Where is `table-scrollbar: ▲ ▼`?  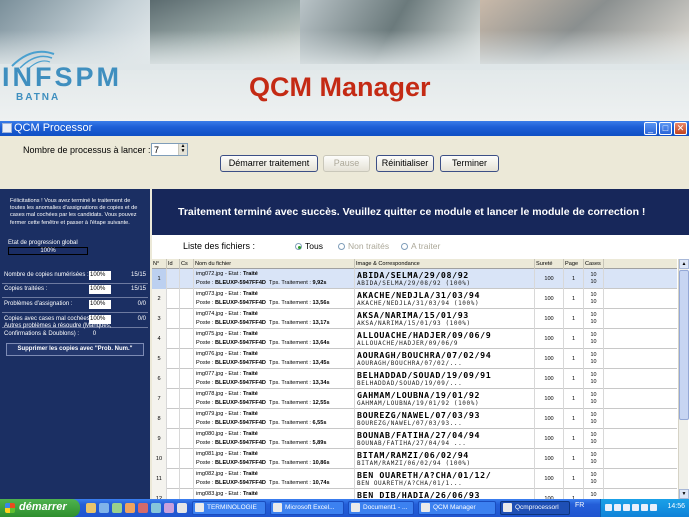
table-scrollbar: ▲ ▼ is located at coordinates (683, 379).